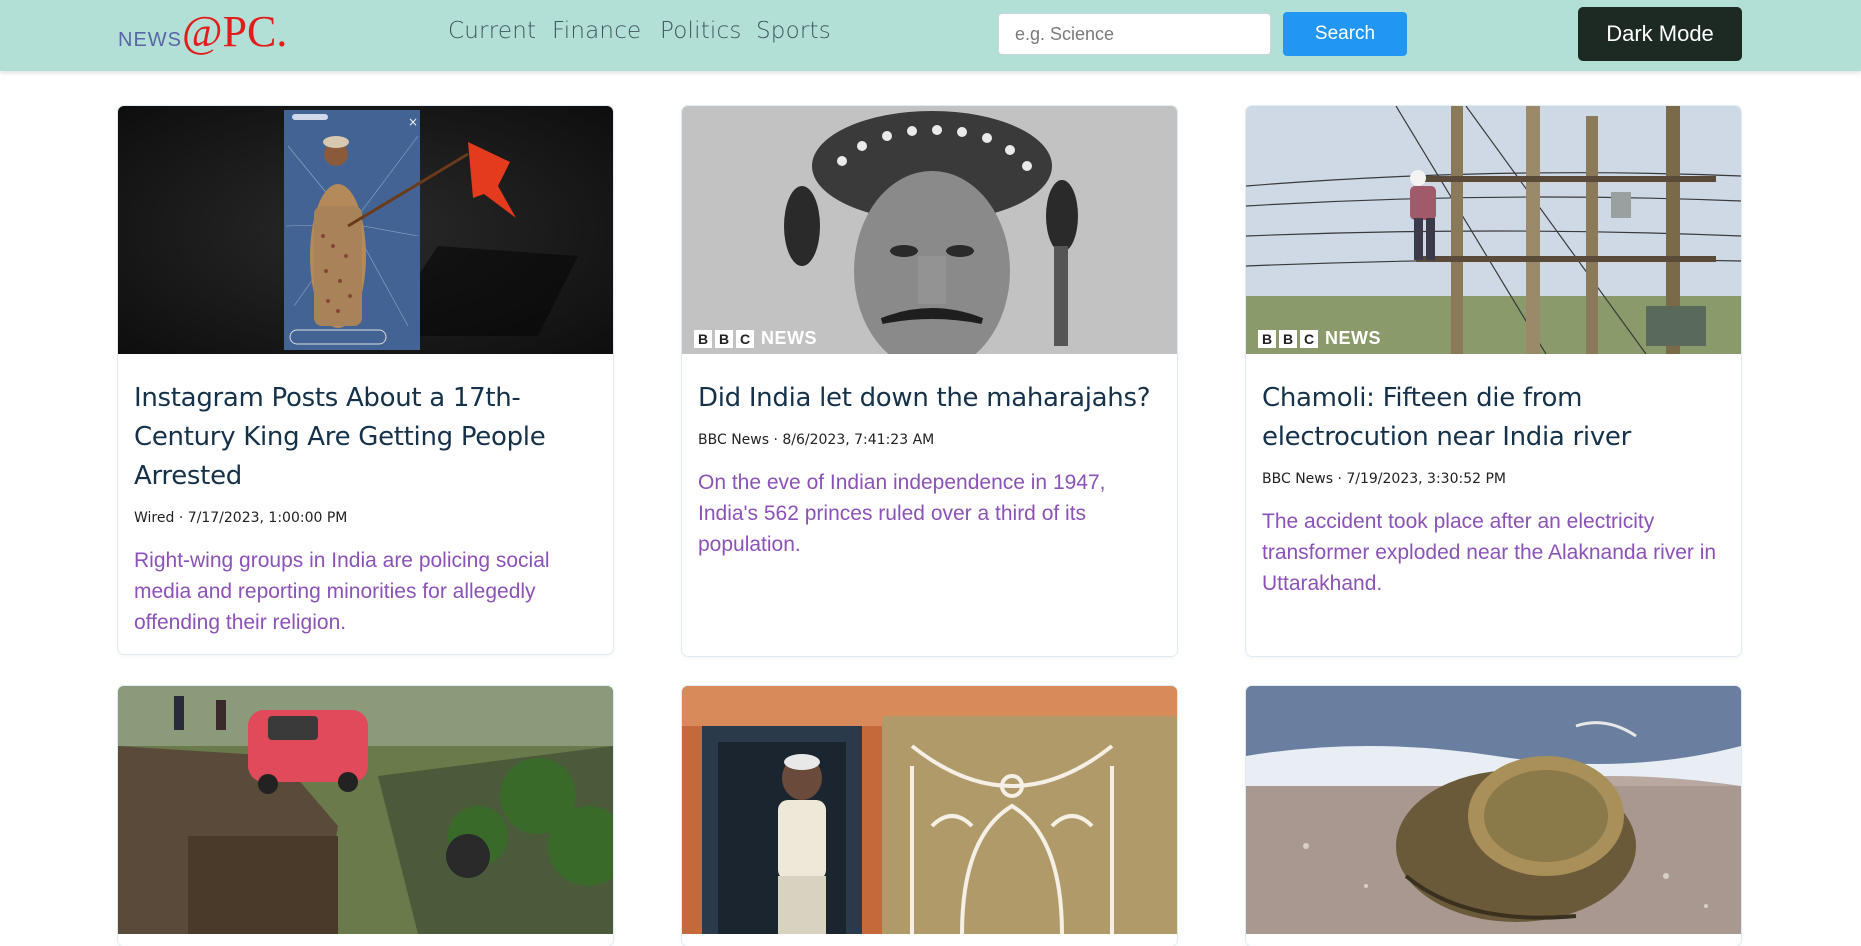 This screenshot has width=1861, height=946. Describe the element at coordinates (701, 31) in the screenshot. I see `nav-link-politics: Politics` at that location.